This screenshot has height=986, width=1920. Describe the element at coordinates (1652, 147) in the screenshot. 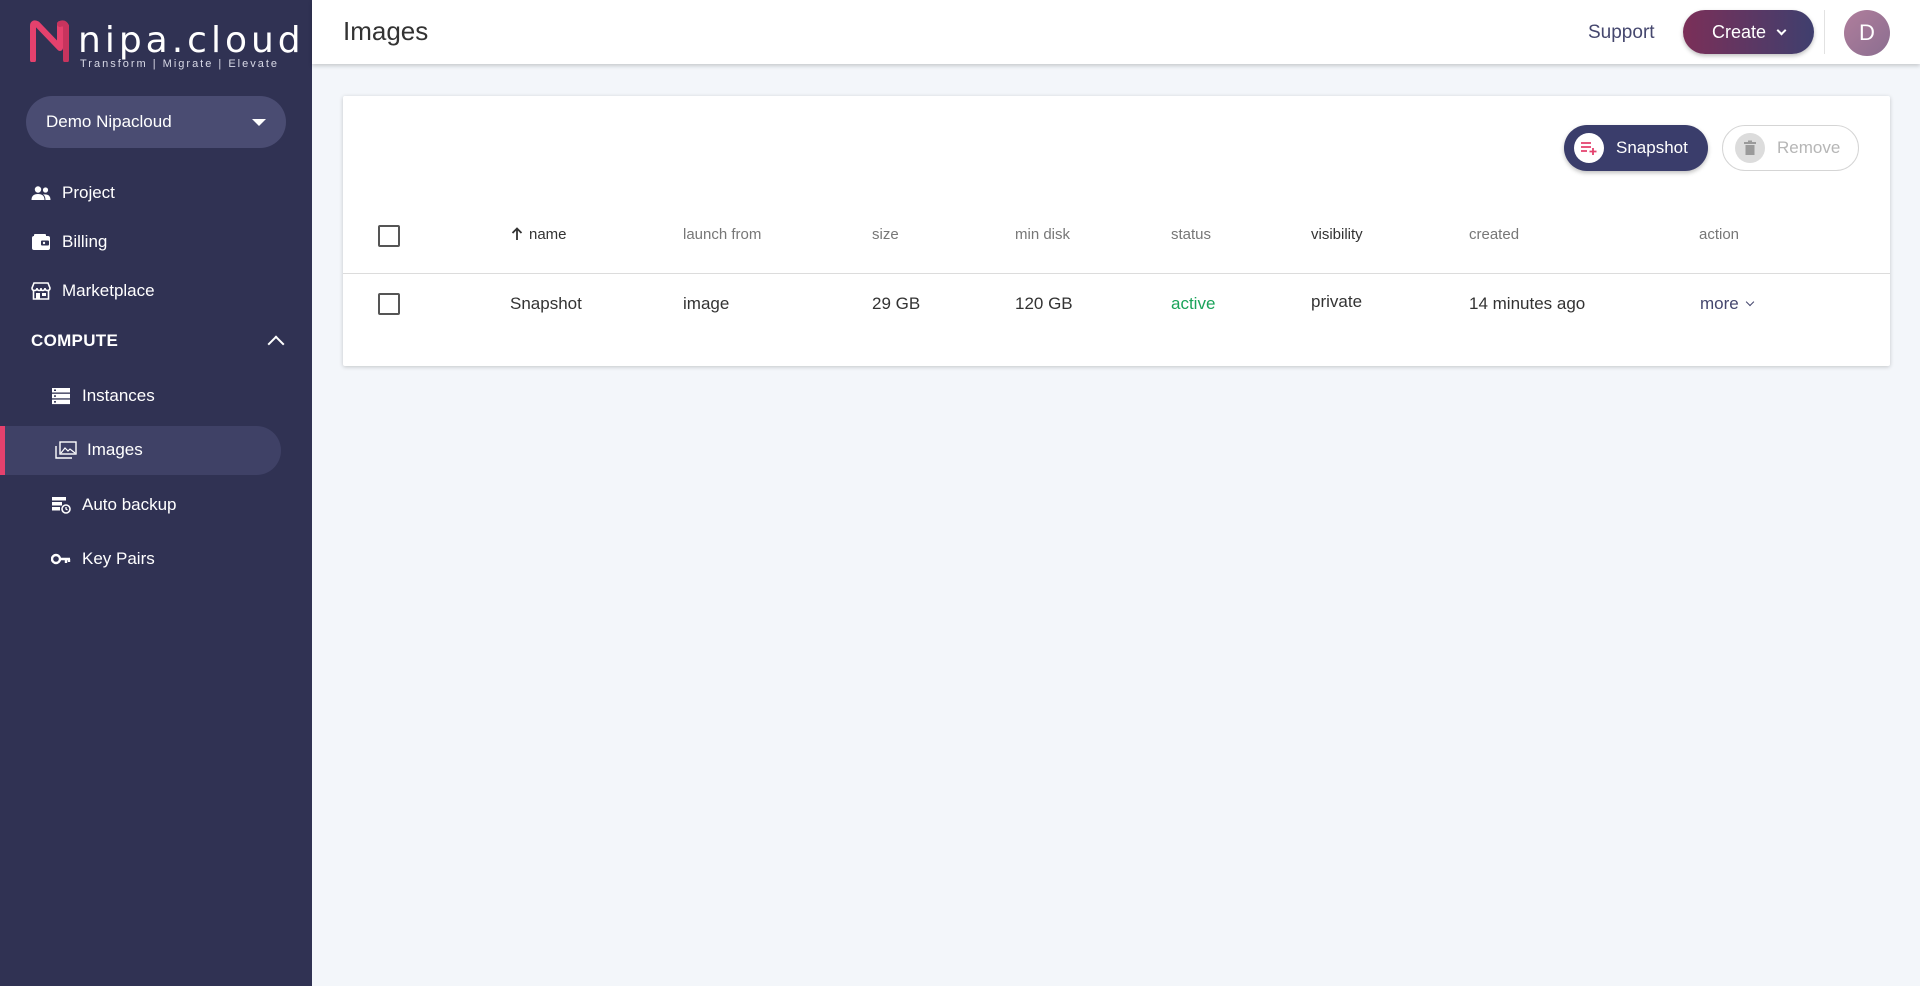

I see `snapshot-button-label: Snapshot` at that location.